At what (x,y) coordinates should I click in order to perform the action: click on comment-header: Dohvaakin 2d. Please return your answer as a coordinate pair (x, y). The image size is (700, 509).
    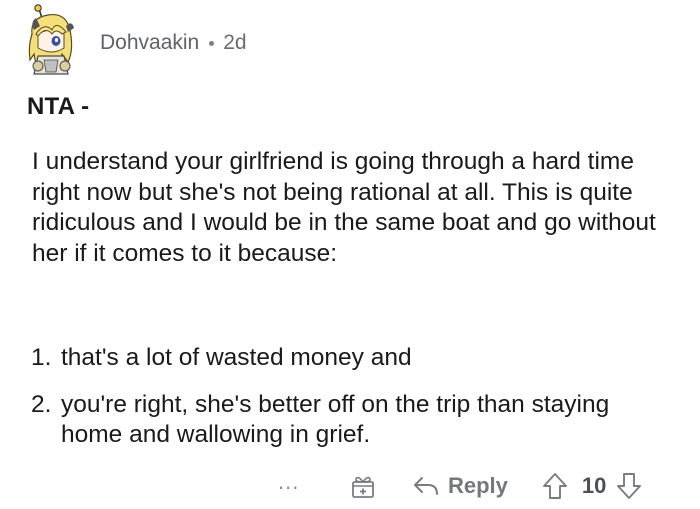
    Looking at the image, I should click on (134, 40).